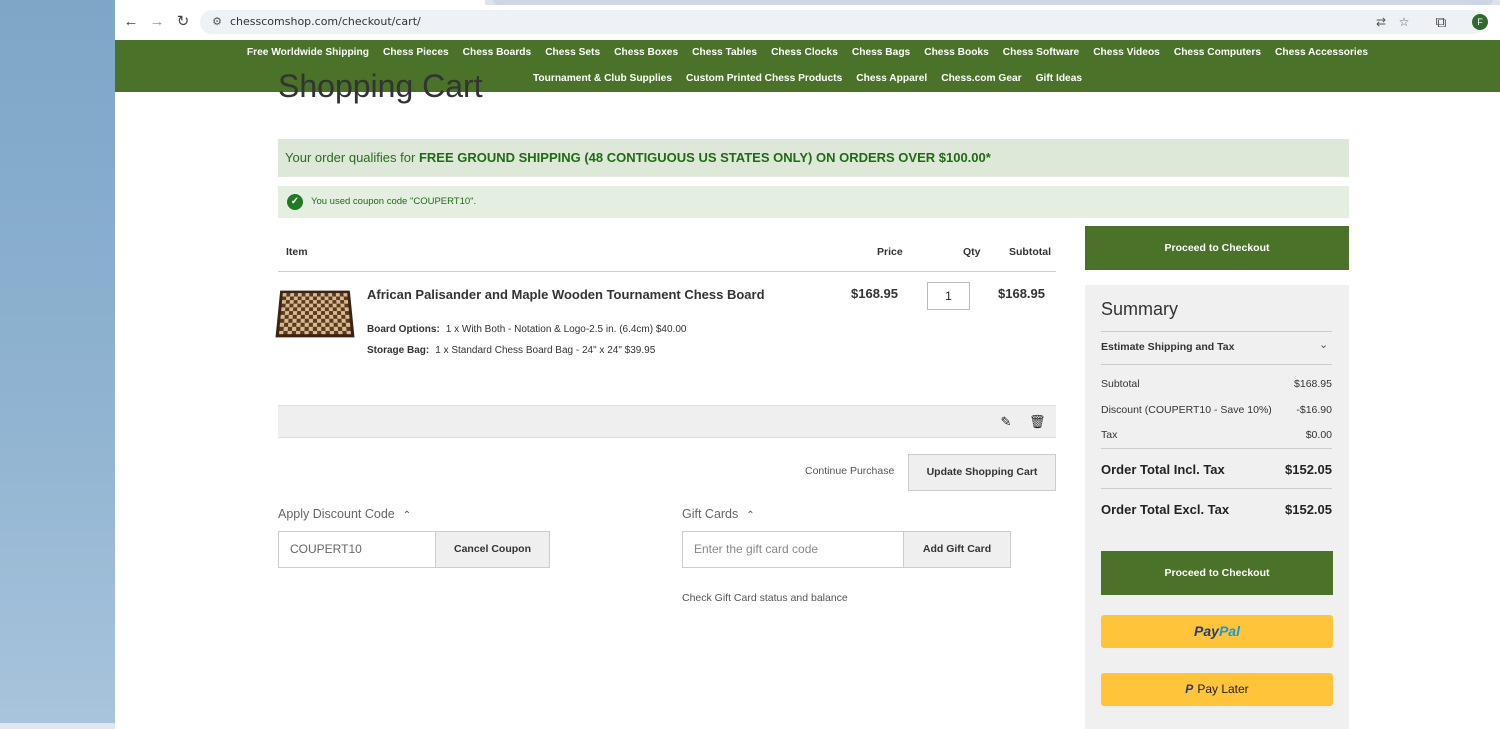 The height and width of the screenshot is (729, 1500). I want to click on address-bar: ⚙ chesscomshop.com/checkout/cart/ ⇄ ☆, so click(842, 22).